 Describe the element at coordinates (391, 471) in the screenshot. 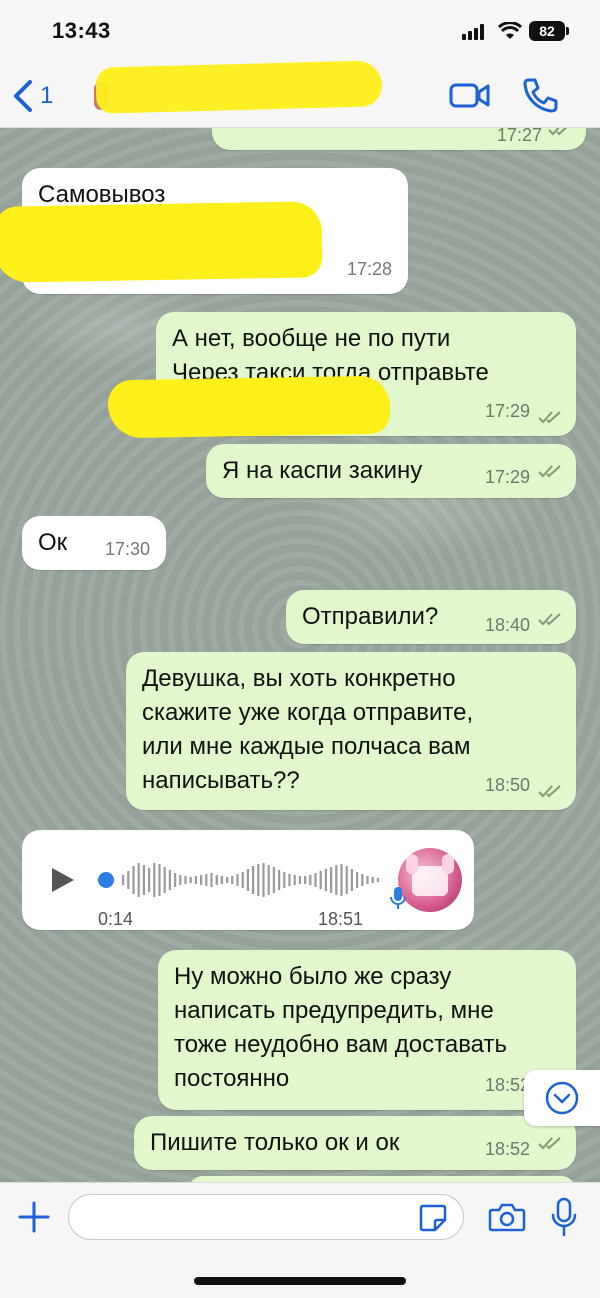

I see `message-outgoing: Я на каспи закину 17:29` at that location.